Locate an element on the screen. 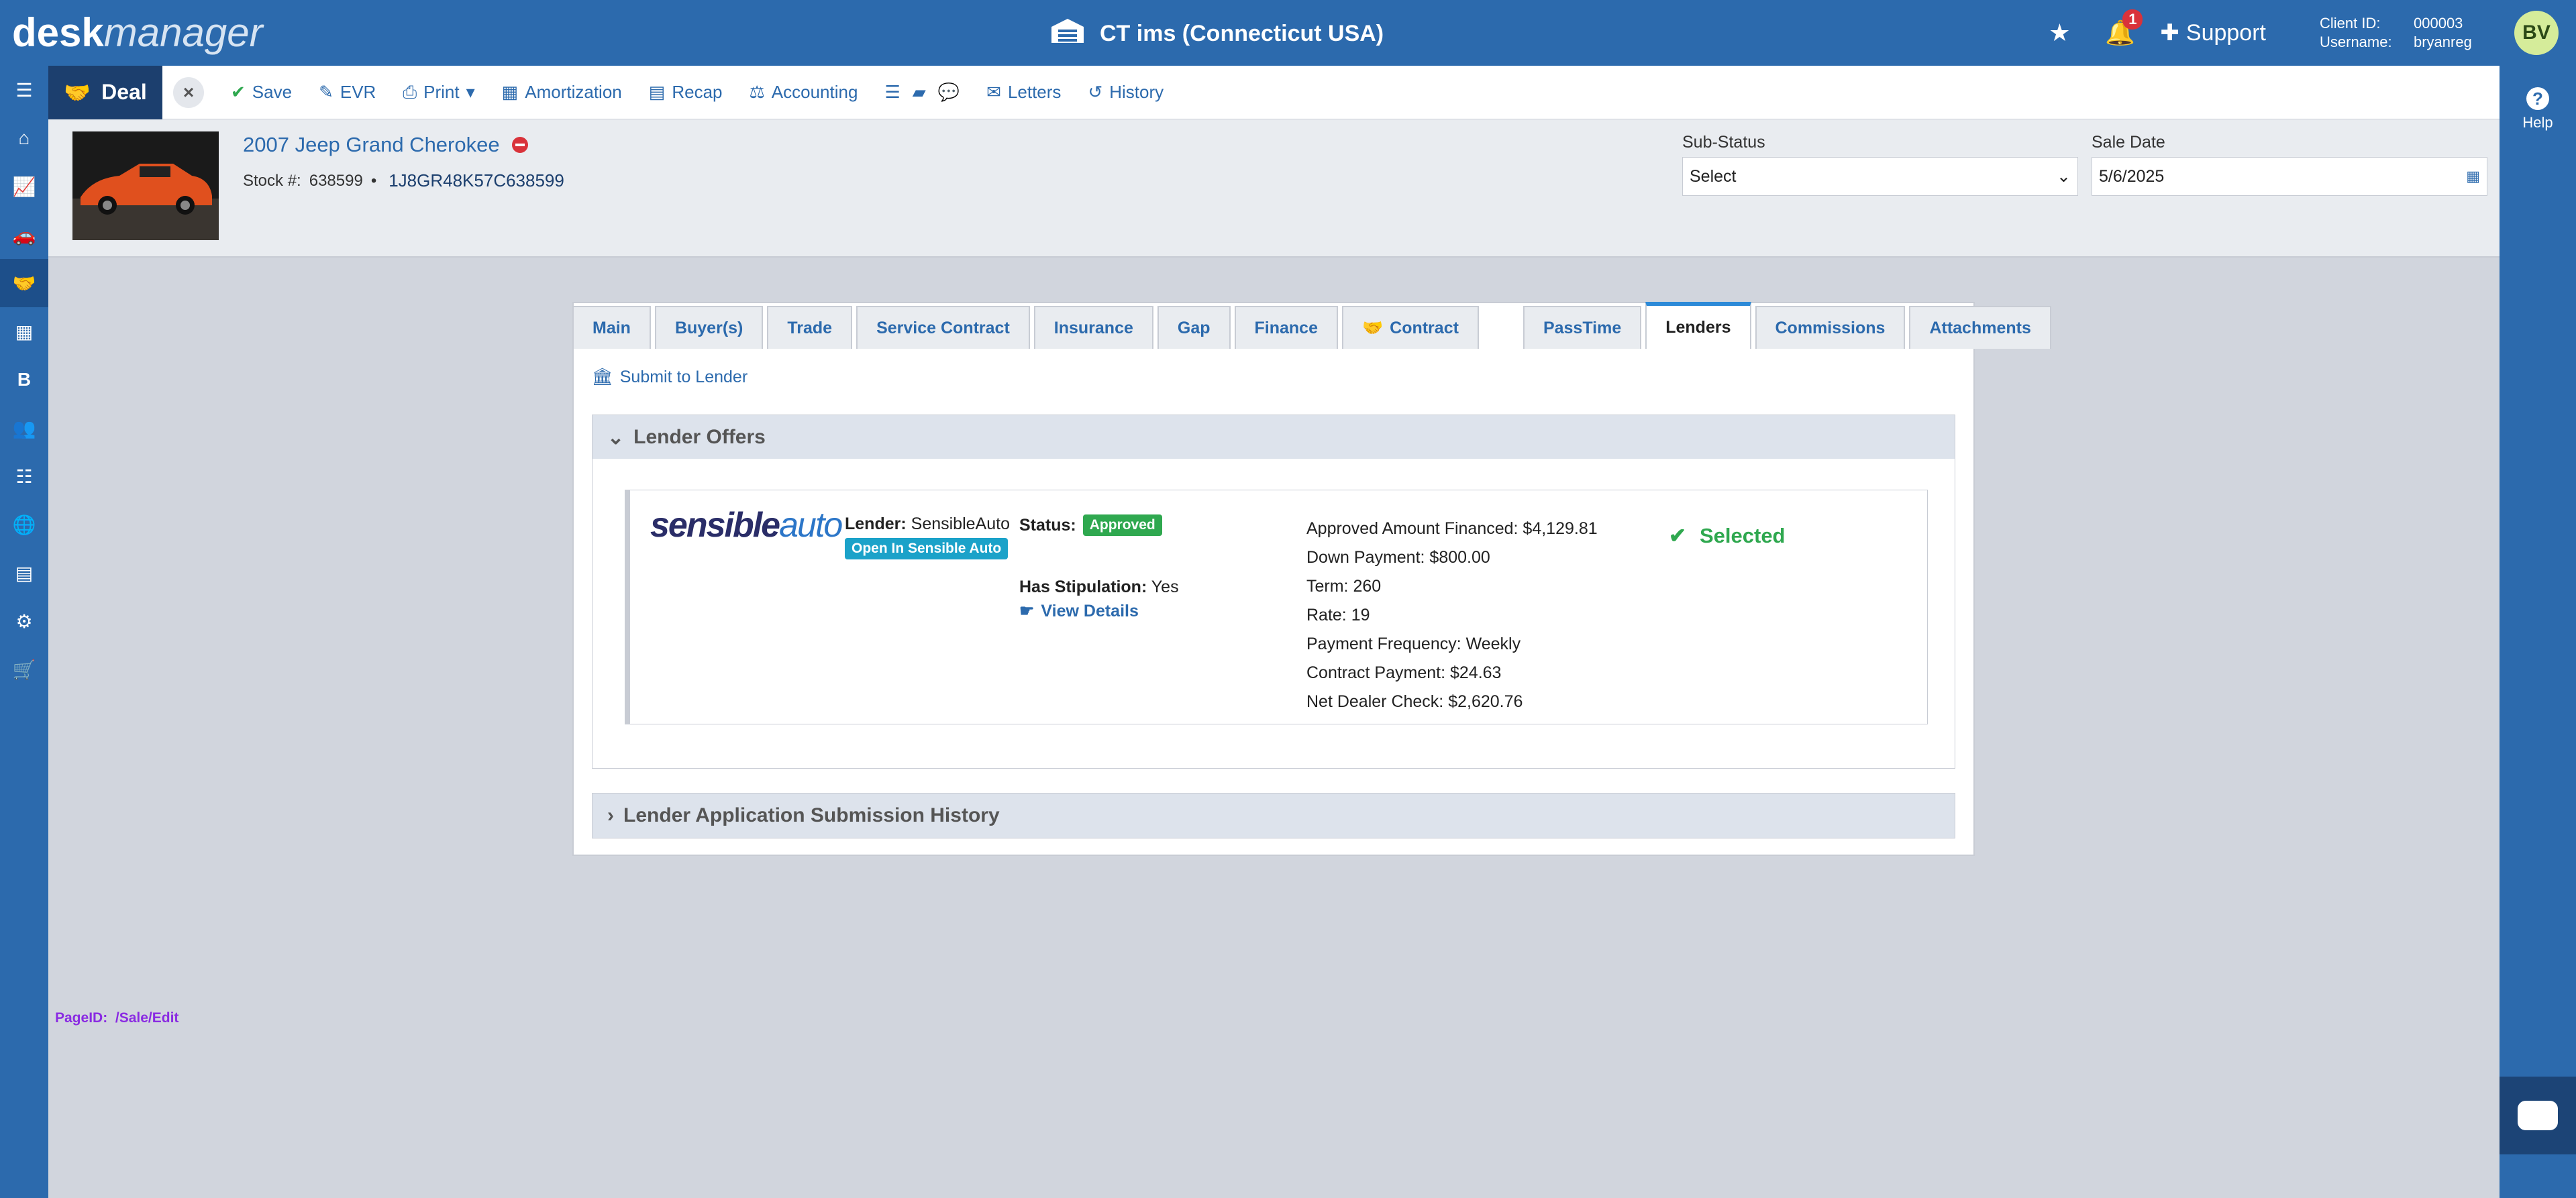  submission-history-header: › Lender Application Submission History is located at coordinates (1273, 815).